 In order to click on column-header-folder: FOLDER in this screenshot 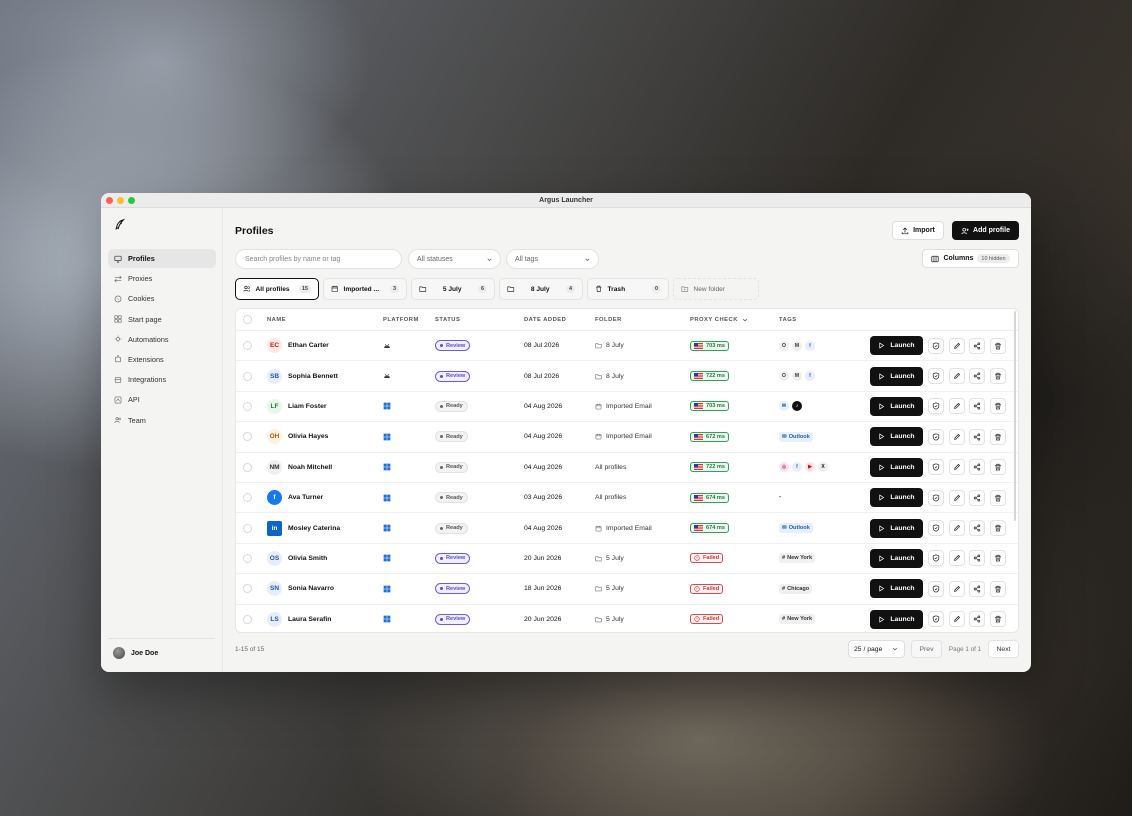, I will do `click(608, 319)`.